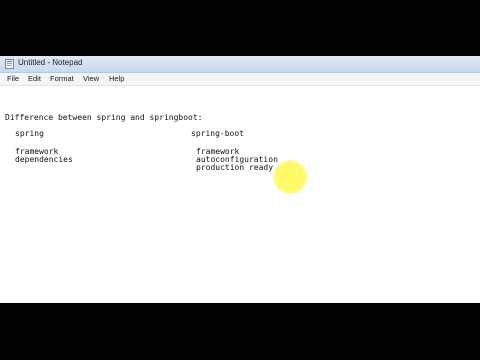  What do you see at coordinates (240, 79) in the screenshot?
I see `menu-bar: File Edit Format View Help` at bounding box center [240, 79].